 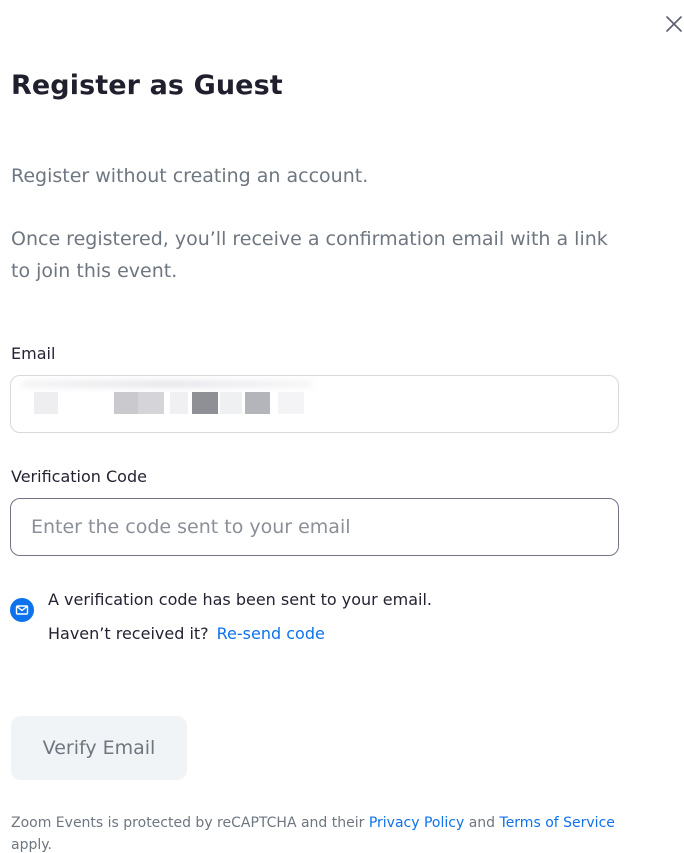 I want to click on intro-text: Register without creating an account., so click(x=190, y=176).